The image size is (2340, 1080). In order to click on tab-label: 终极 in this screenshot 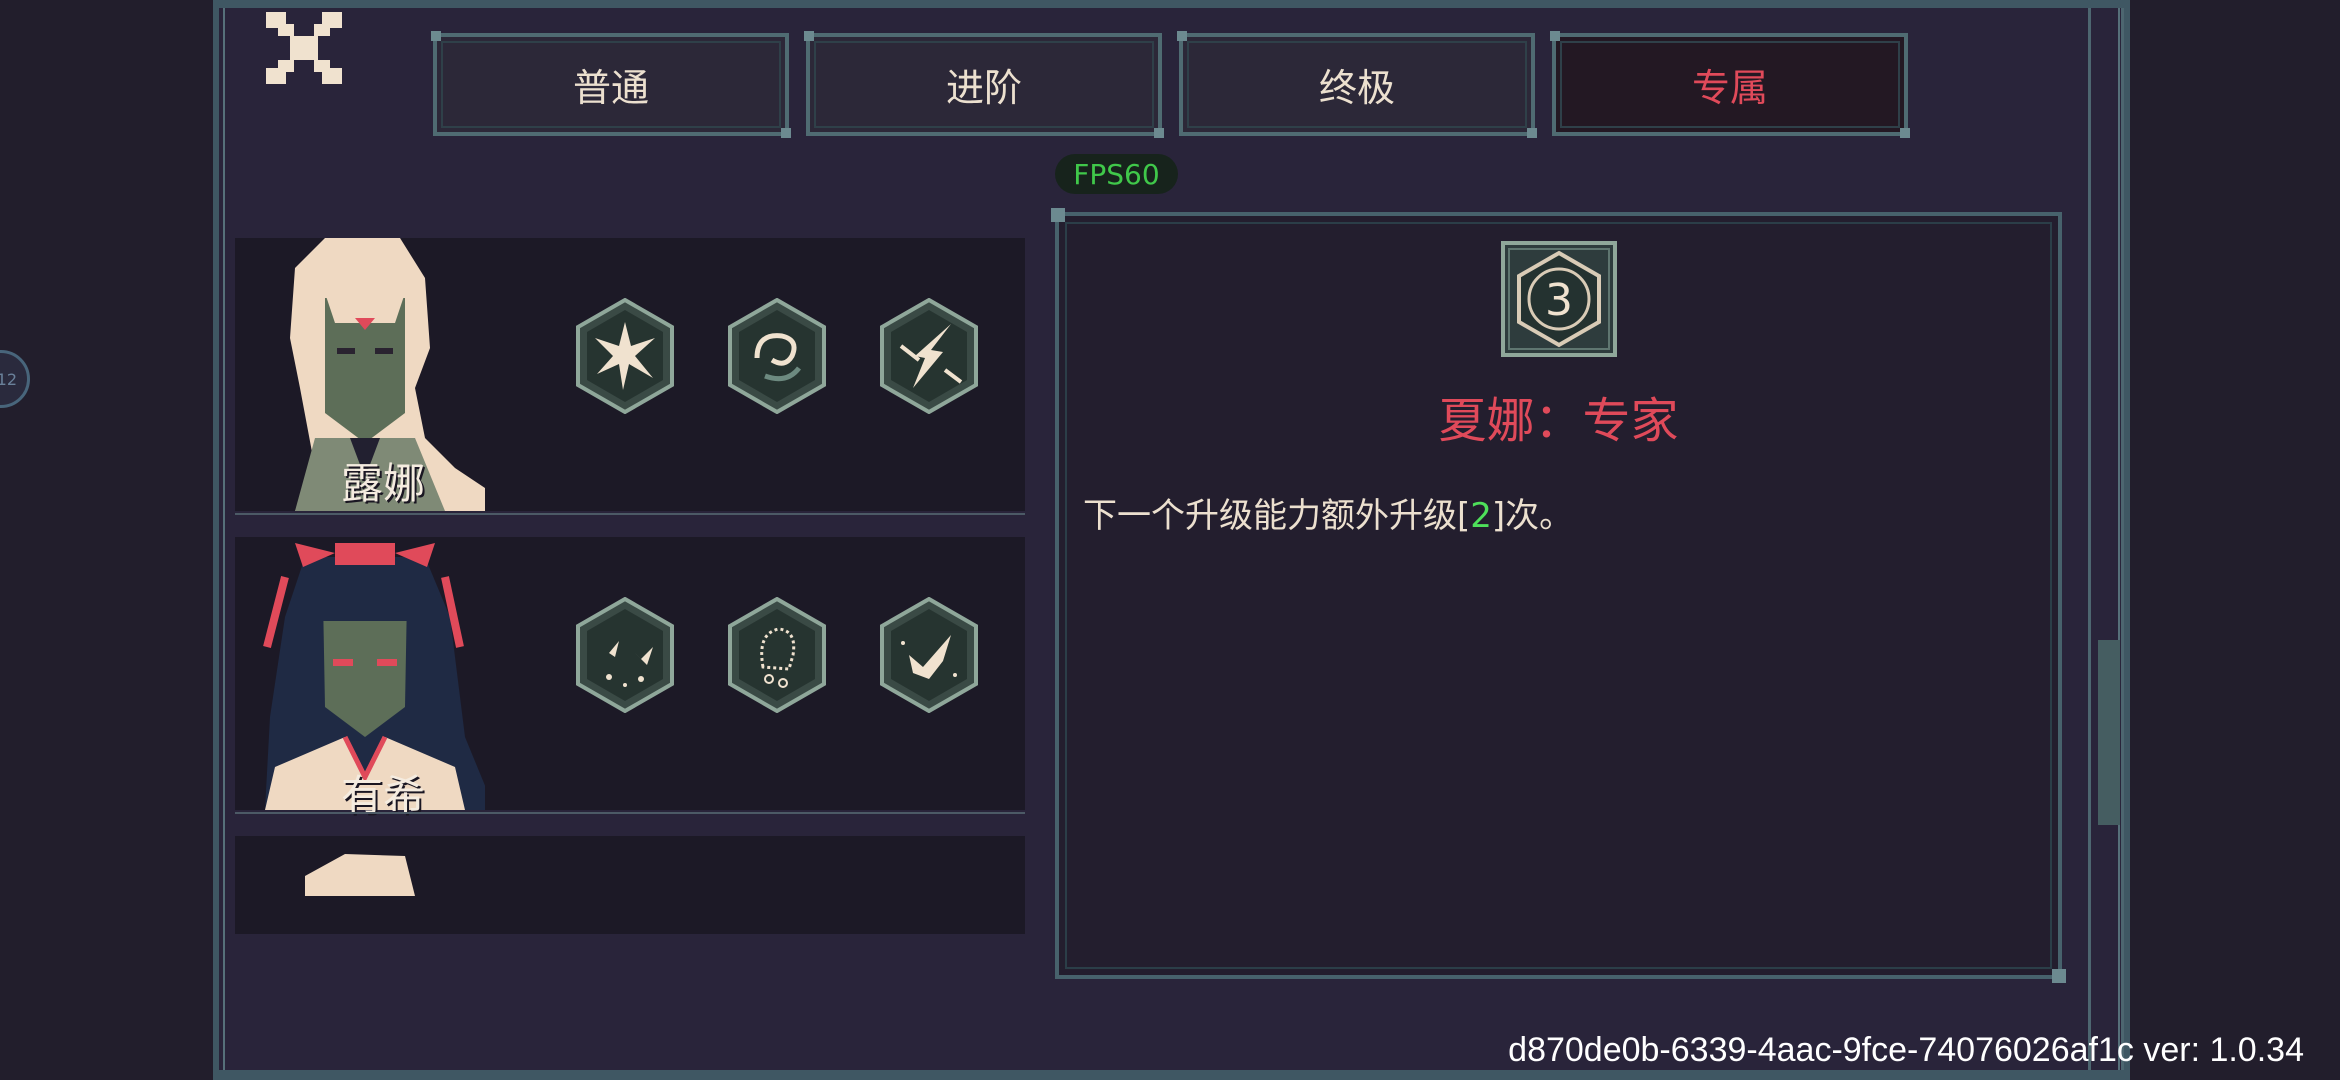, I will do `click(1356, 88)`.